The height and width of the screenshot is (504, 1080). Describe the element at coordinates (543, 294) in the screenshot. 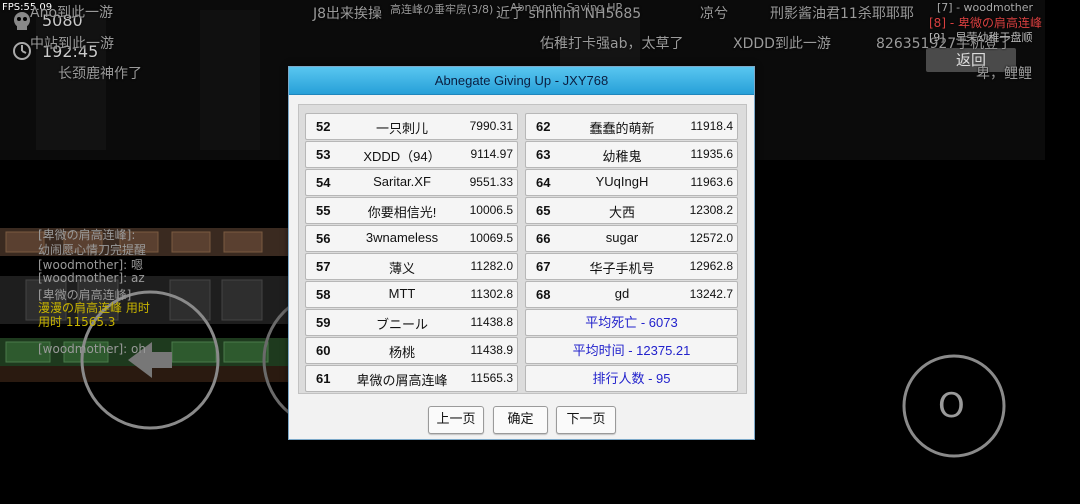

I see `rank-number: 68` at that location.